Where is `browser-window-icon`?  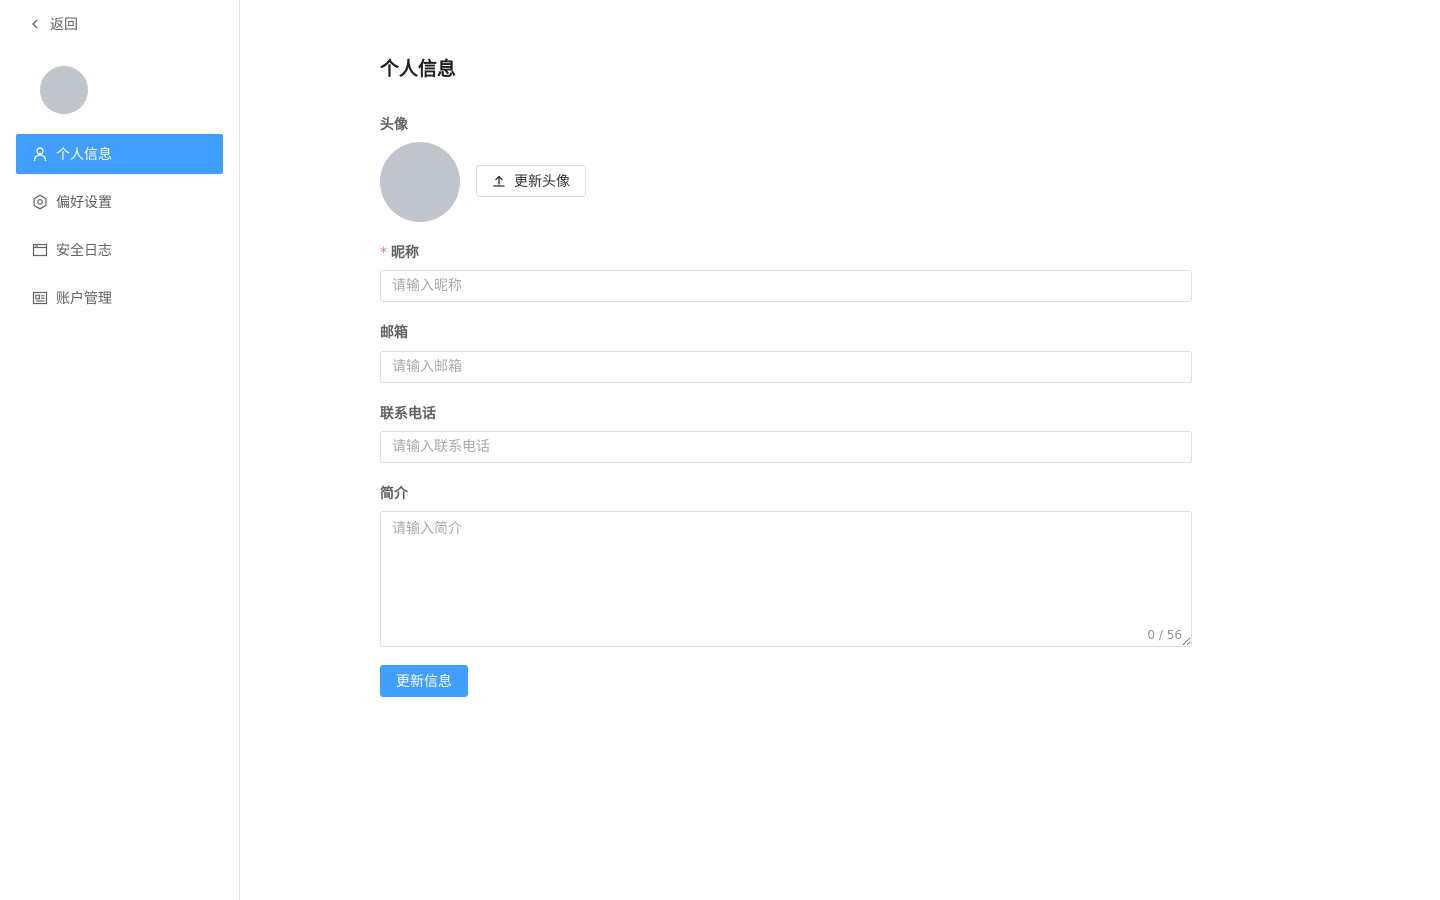 browser-window-icon is located at coordinates (40, 250).